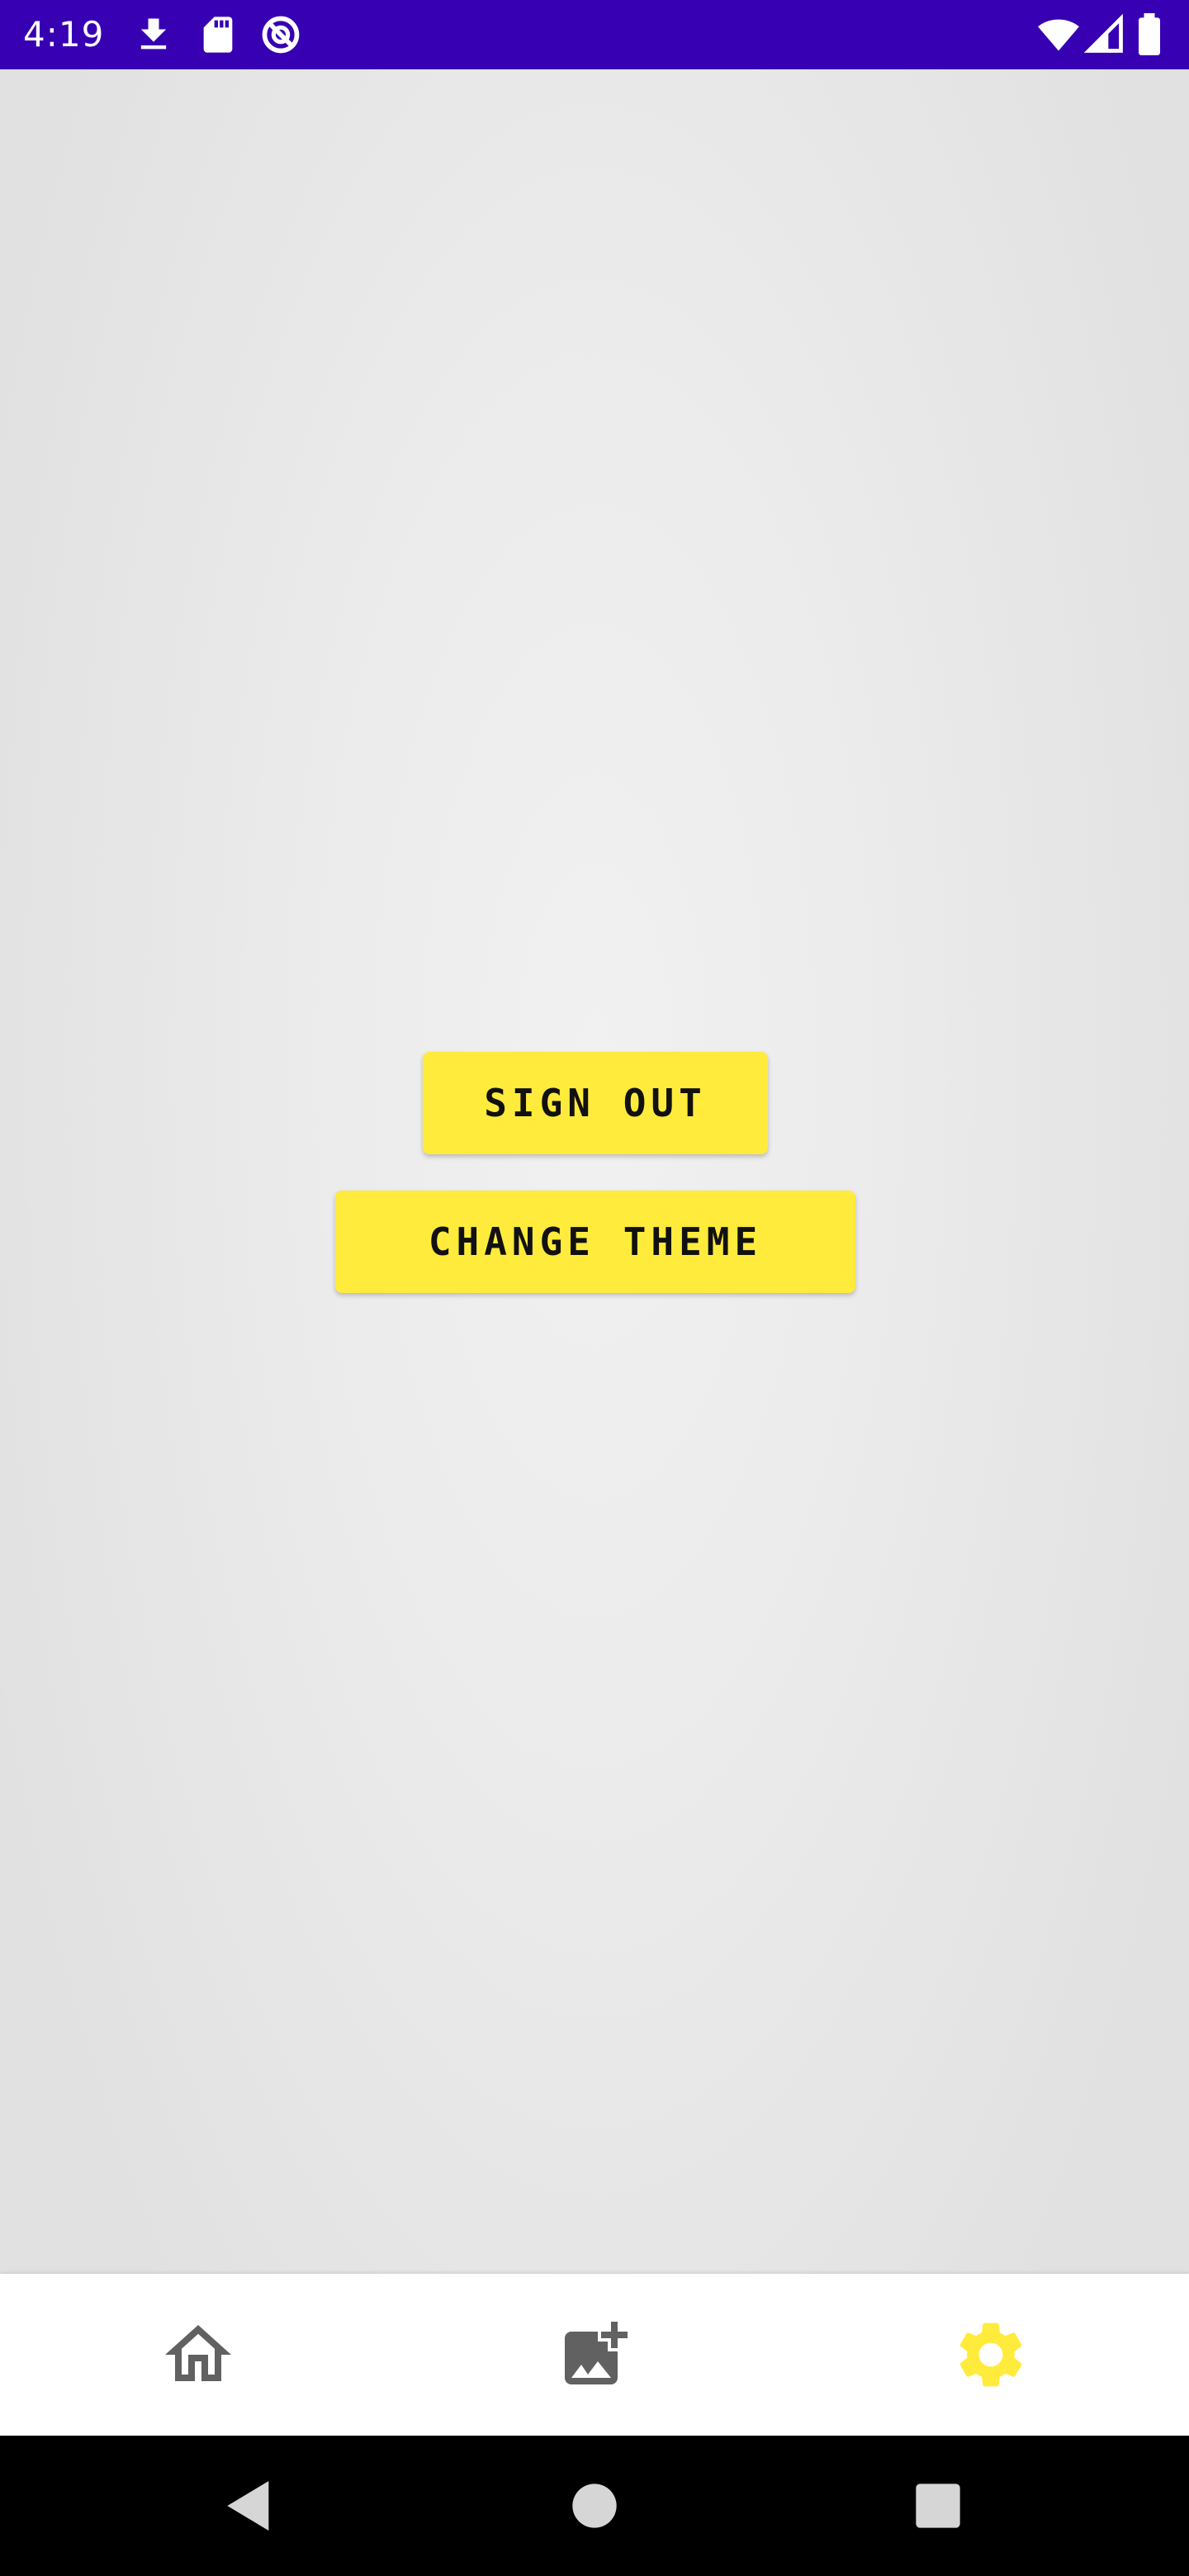 Image resolution: width=1189 pixels, height=2576 pixels. I want to click on settings-gear-icon, so click(990, 2355).